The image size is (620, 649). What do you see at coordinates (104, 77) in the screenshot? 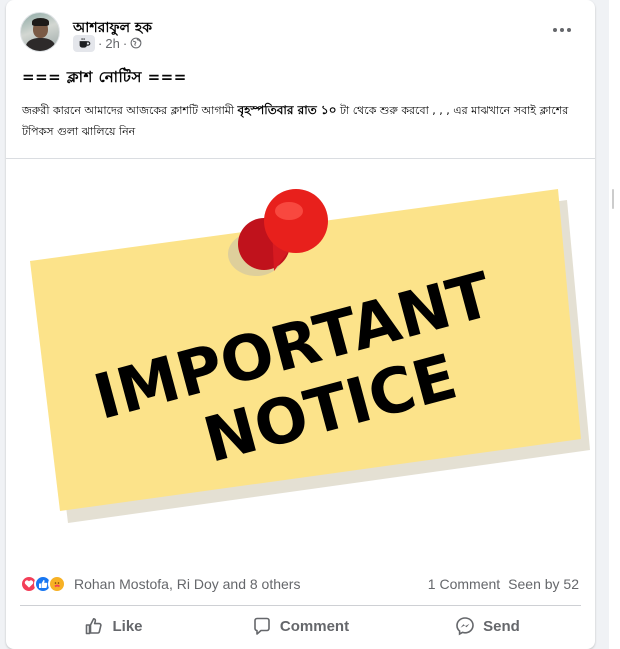
I see `post-title: === ক্লাশ নোটিস ===` at bounding box center [104, 77].